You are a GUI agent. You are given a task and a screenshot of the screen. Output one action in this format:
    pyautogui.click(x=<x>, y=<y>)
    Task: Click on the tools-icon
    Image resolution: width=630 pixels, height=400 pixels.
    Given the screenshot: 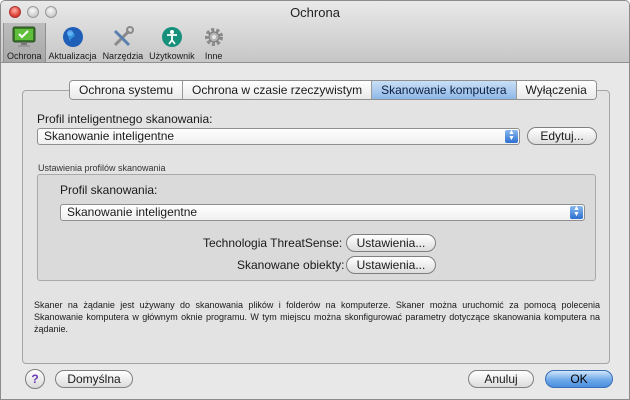 What is the action you would take?
    pyautogui.click(x=123, y=37)
    